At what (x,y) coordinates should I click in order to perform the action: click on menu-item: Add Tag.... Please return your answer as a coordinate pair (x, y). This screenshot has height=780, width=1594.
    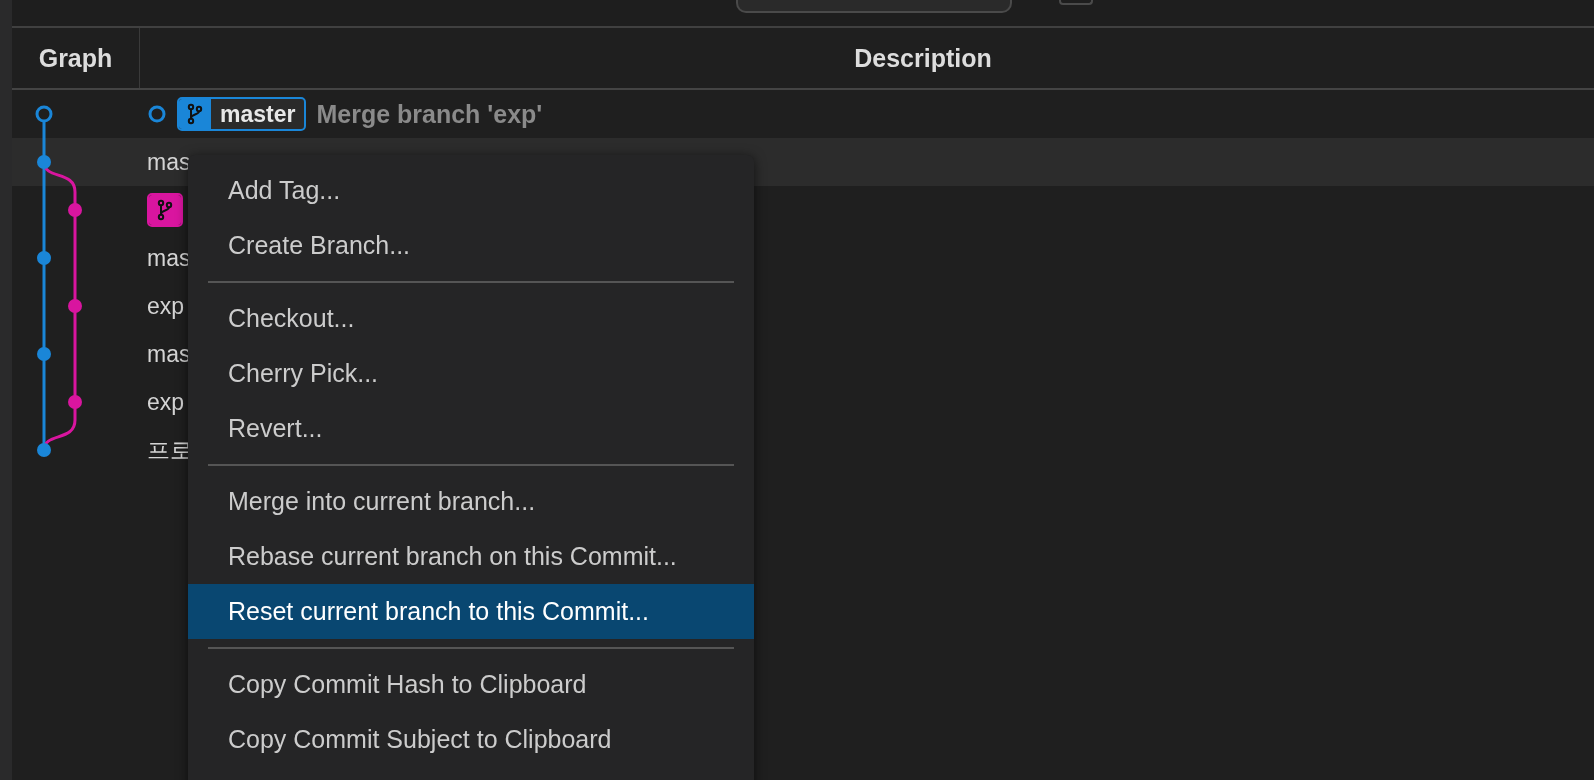
    Looking at the image, I should click on (471, 190).